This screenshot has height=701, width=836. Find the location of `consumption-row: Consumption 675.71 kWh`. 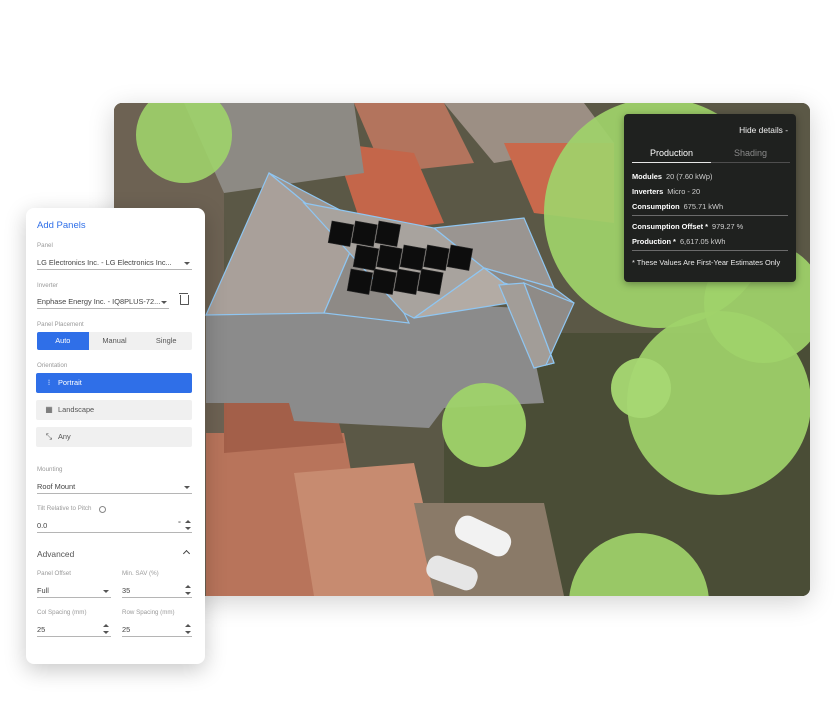

consumption-row: Consumption 675.71 kWh is located at coordinates (677, 206).